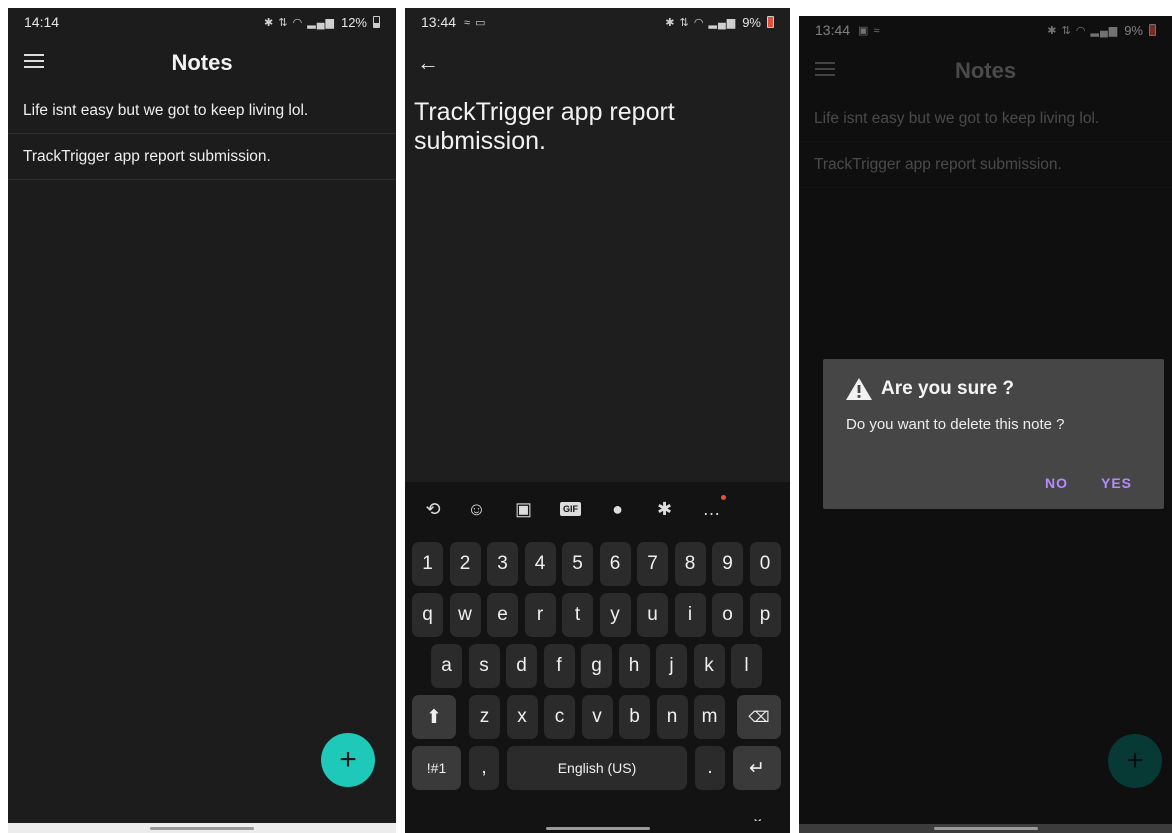  I want to click on page-title: Notes, so click(202, 62).